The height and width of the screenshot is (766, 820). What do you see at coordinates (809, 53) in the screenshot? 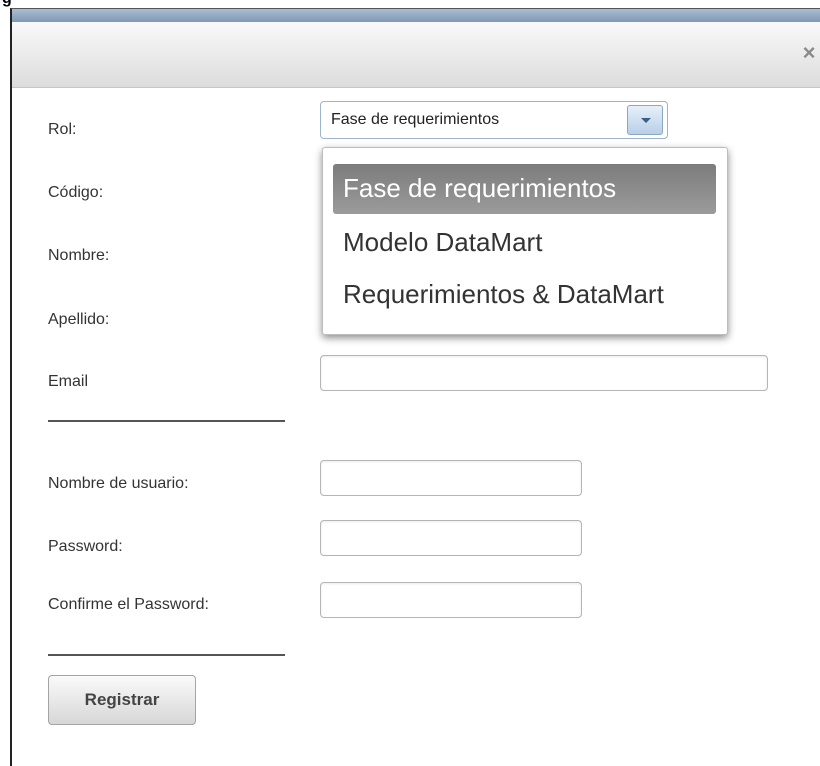
I see `close-icon: ×` at bounding box center [809, 53].